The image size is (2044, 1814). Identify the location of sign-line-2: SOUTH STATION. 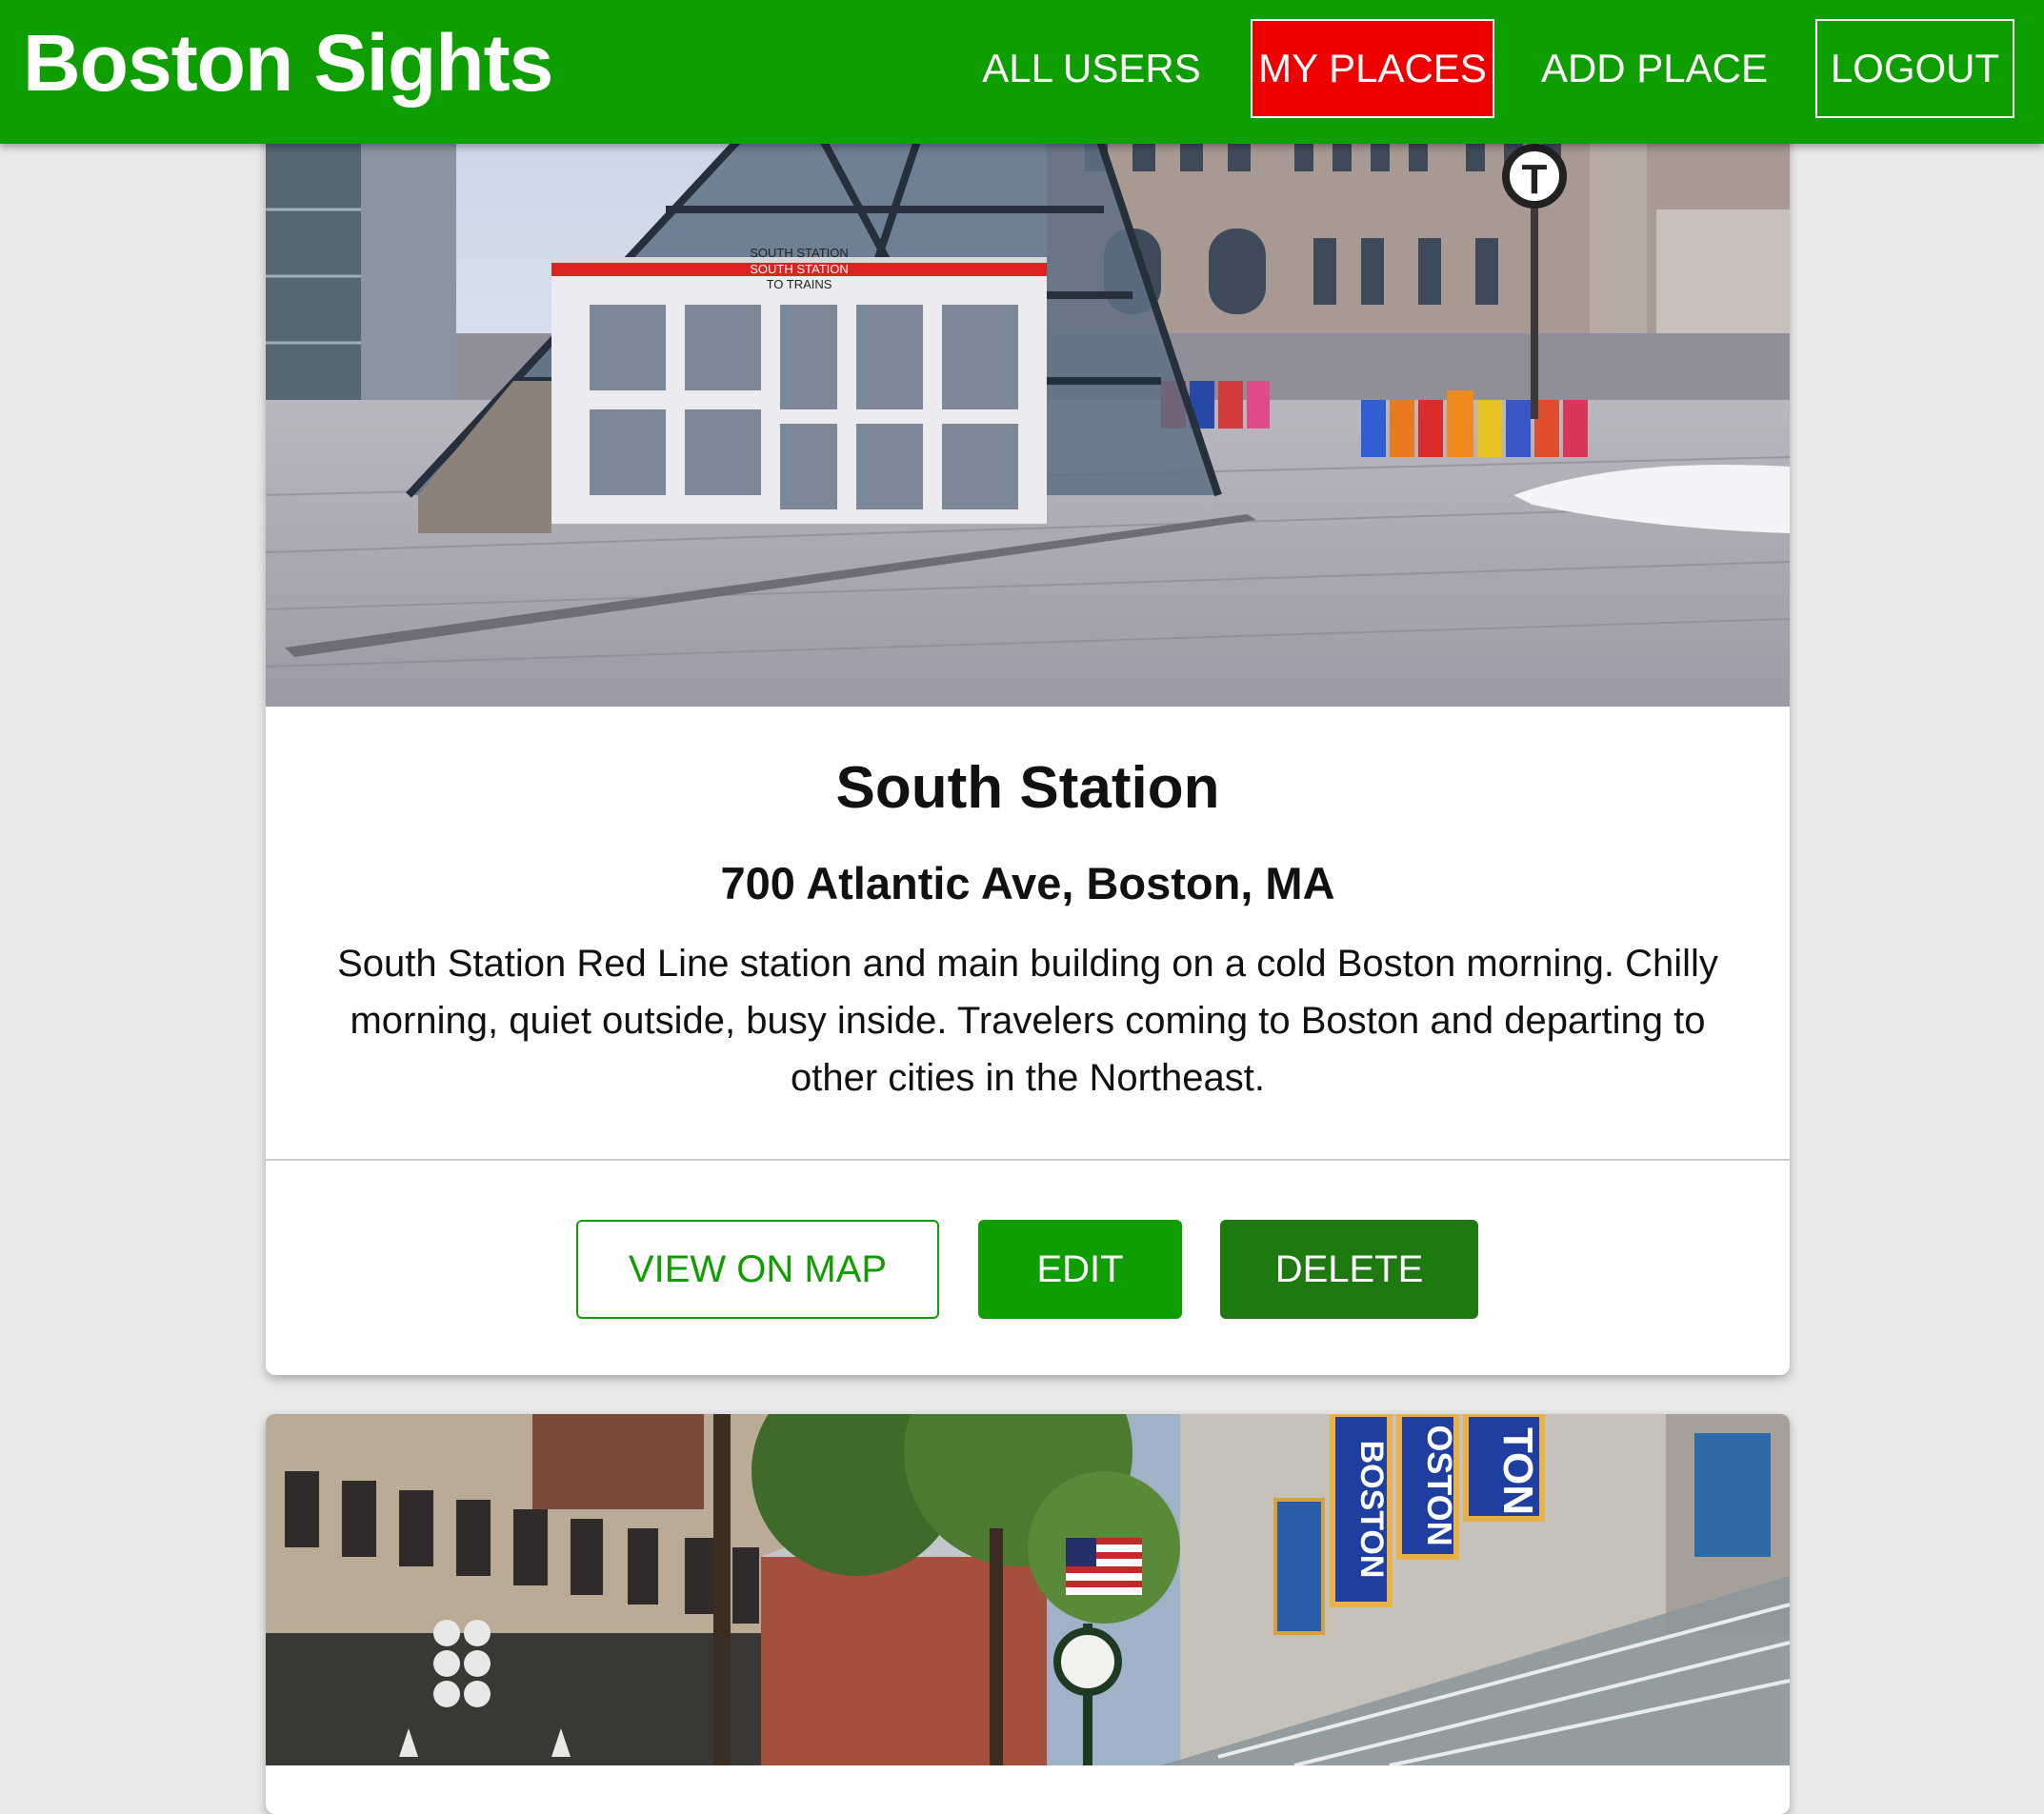
(799, 269).